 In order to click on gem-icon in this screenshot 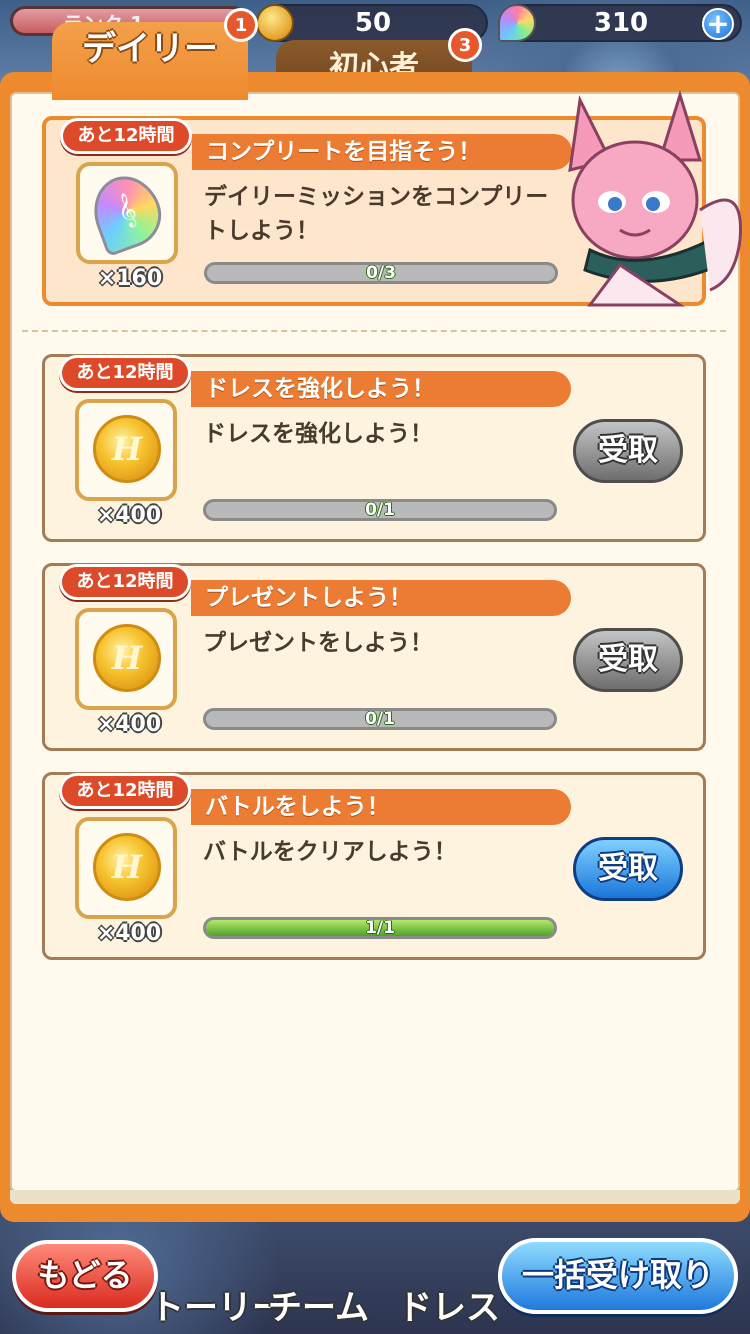, I will do `click(517, 23)`.